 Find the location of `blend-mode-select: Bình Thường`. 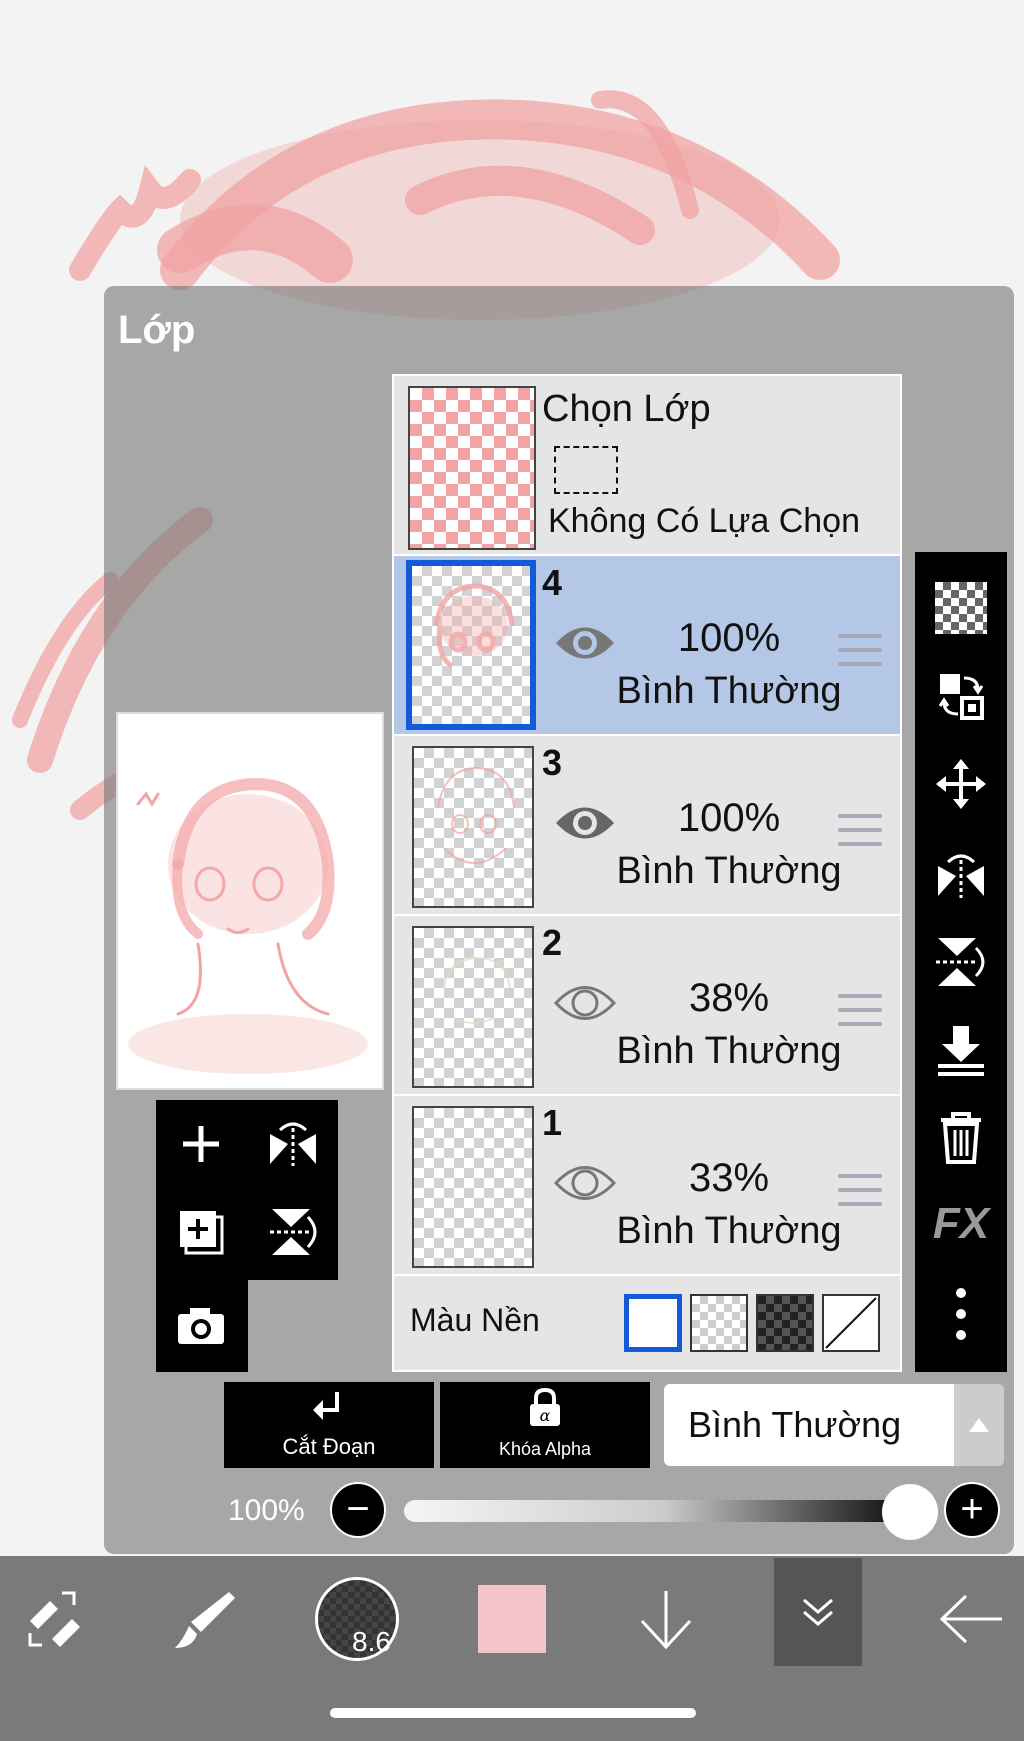

blend-mode-select: Bình Thường is located at coordinates (834, 1425).